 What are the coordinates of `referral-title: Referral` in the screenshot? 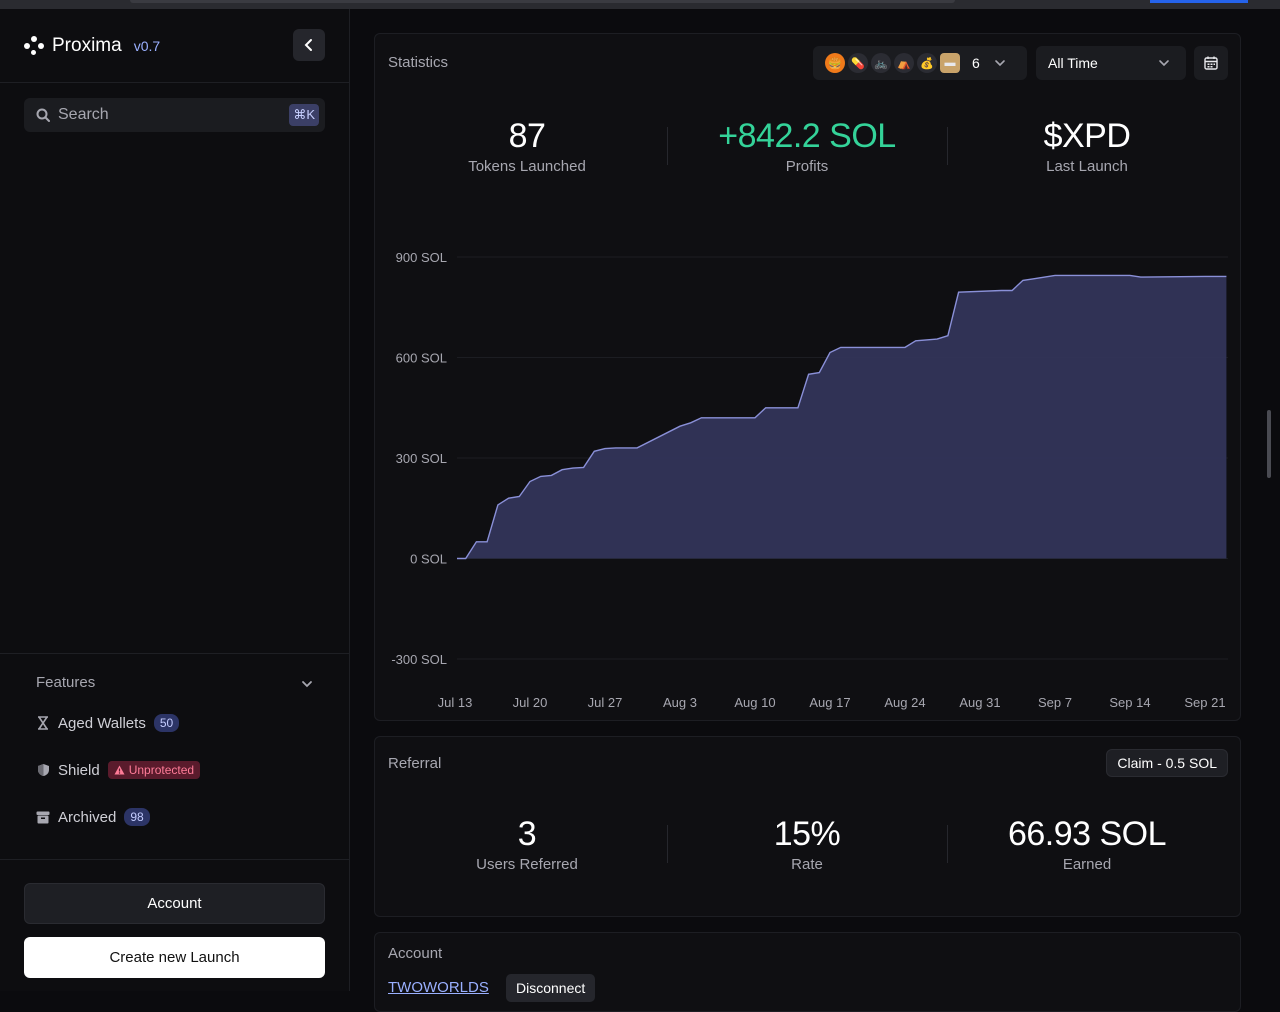 It's located at (415, 763).